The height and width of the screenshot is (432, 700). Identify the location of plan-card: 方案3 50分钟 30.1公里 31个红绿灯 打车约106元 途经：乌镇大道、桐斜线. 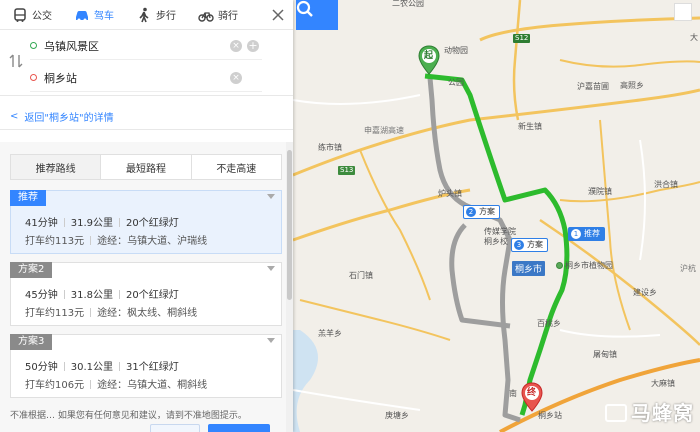
(146, 366).